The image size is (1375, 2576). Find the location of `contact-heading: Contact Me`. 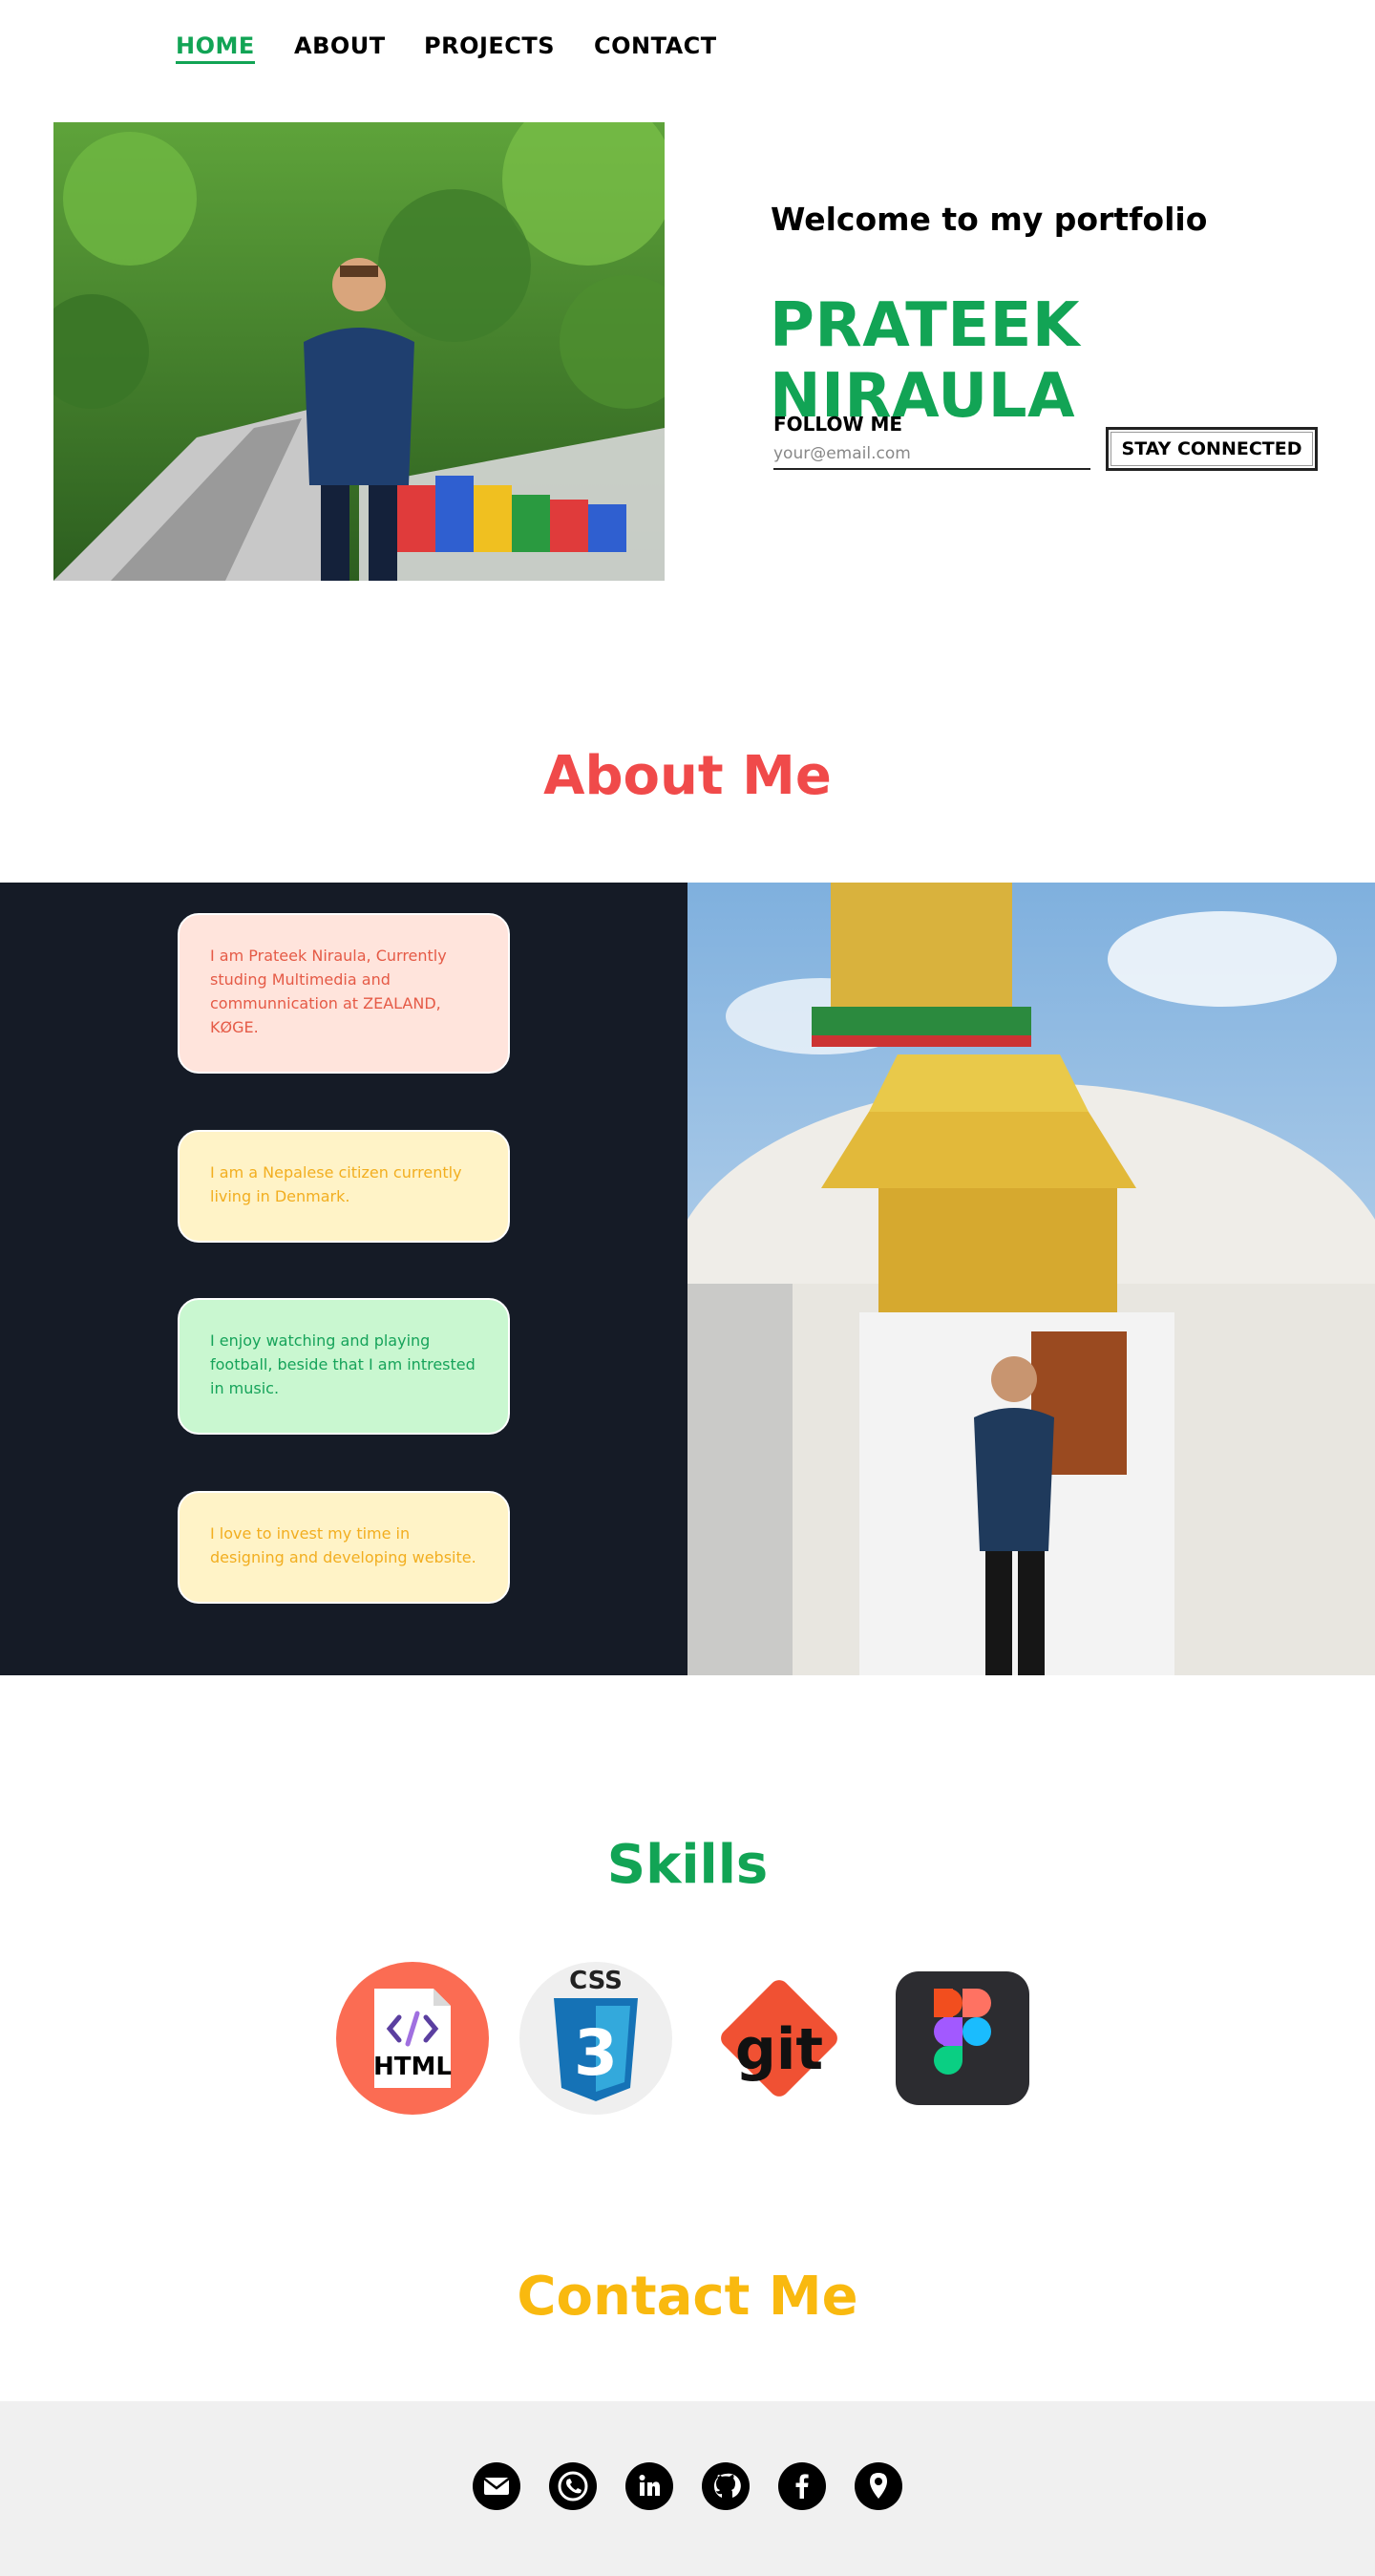

contact-heading: Contact Me is located at coordinates (687, 2297).